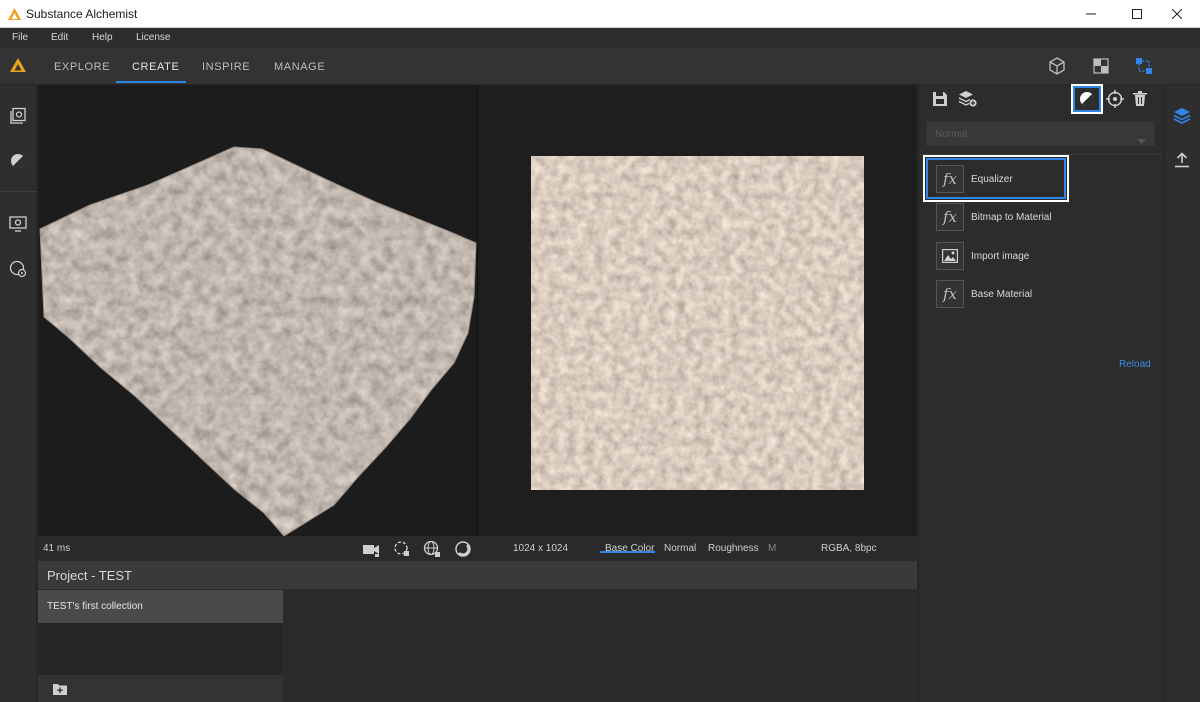  Describe the element at coordinates (1040, 133) in the screenshot. I see `blend-mode-select: Normal` at that location.